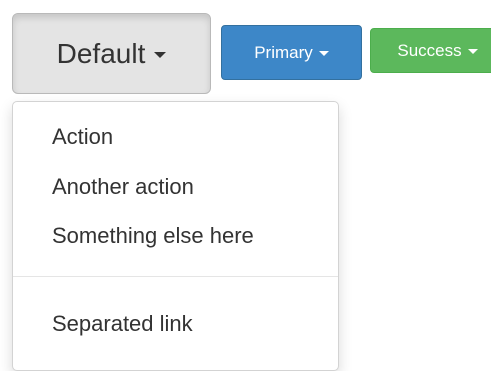  I want to click on menu-item-another-action: Another action, so click(123, 187).